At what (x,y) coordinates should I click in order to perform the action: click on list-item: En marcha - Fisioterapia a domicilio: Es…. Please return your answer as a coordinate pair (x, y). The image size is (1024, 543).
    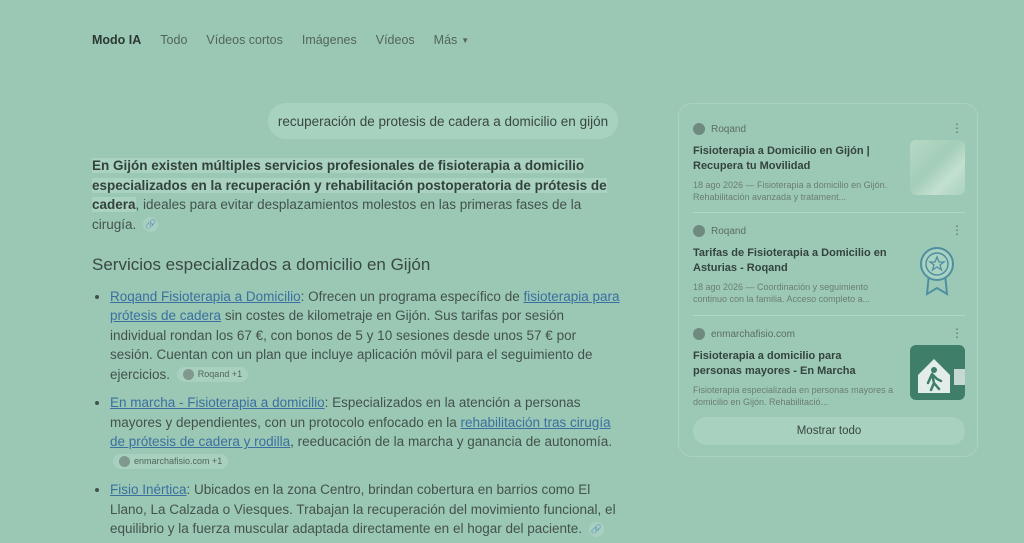
    Looking at the image, I should click on (357, 432).